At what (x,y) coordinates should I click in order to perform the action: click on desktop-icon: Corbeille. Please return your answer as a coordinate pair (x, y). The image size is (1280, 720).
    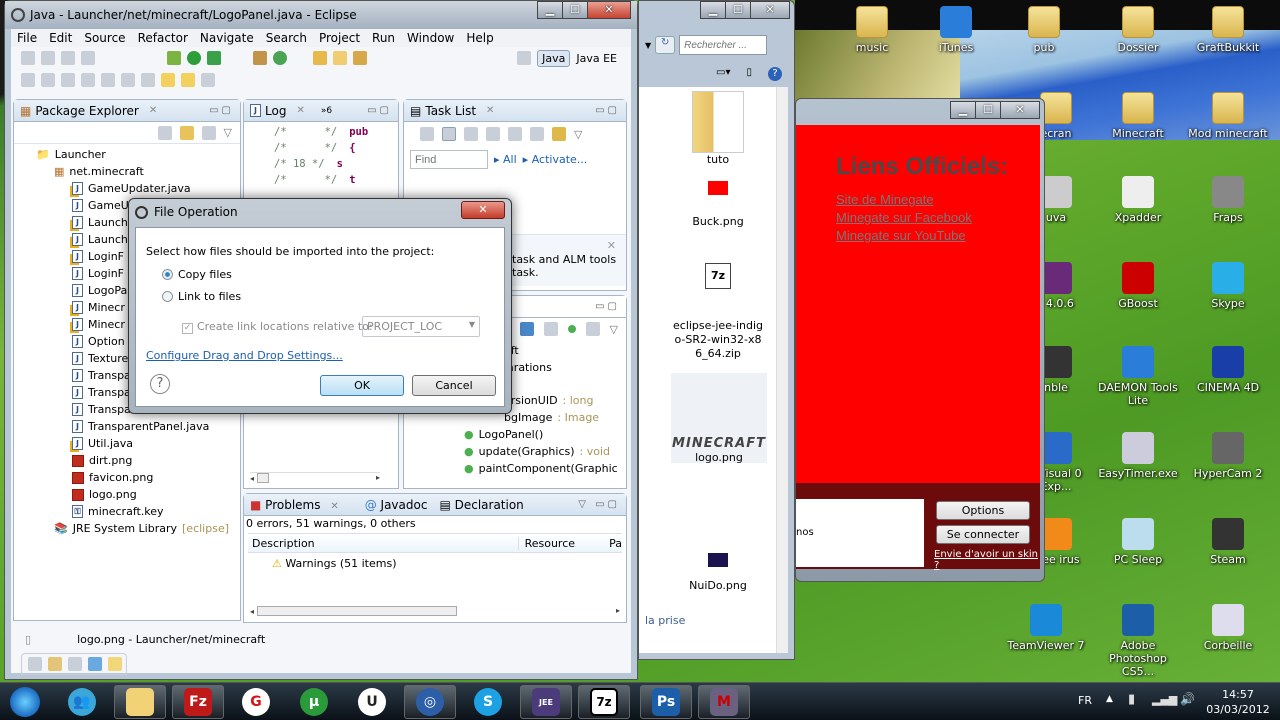
    Looking at the image, I should click on (1228, 628).